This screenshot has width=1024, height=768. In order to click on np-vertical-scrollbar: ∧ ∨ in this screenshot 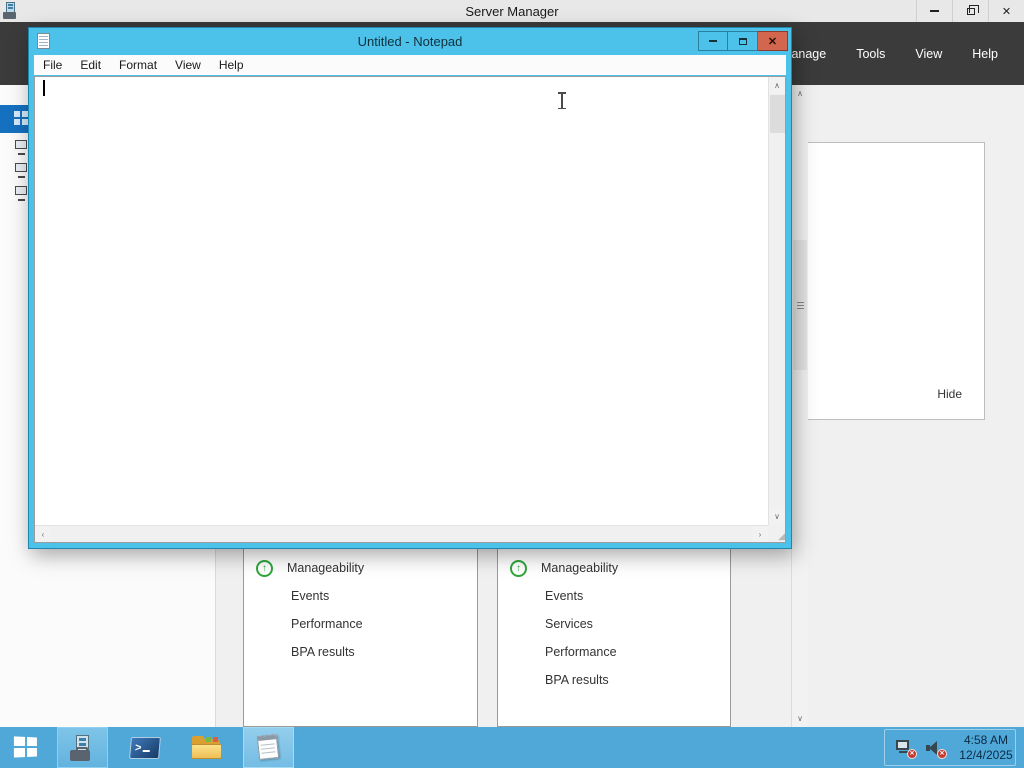, I will do `click(776, 301)`.